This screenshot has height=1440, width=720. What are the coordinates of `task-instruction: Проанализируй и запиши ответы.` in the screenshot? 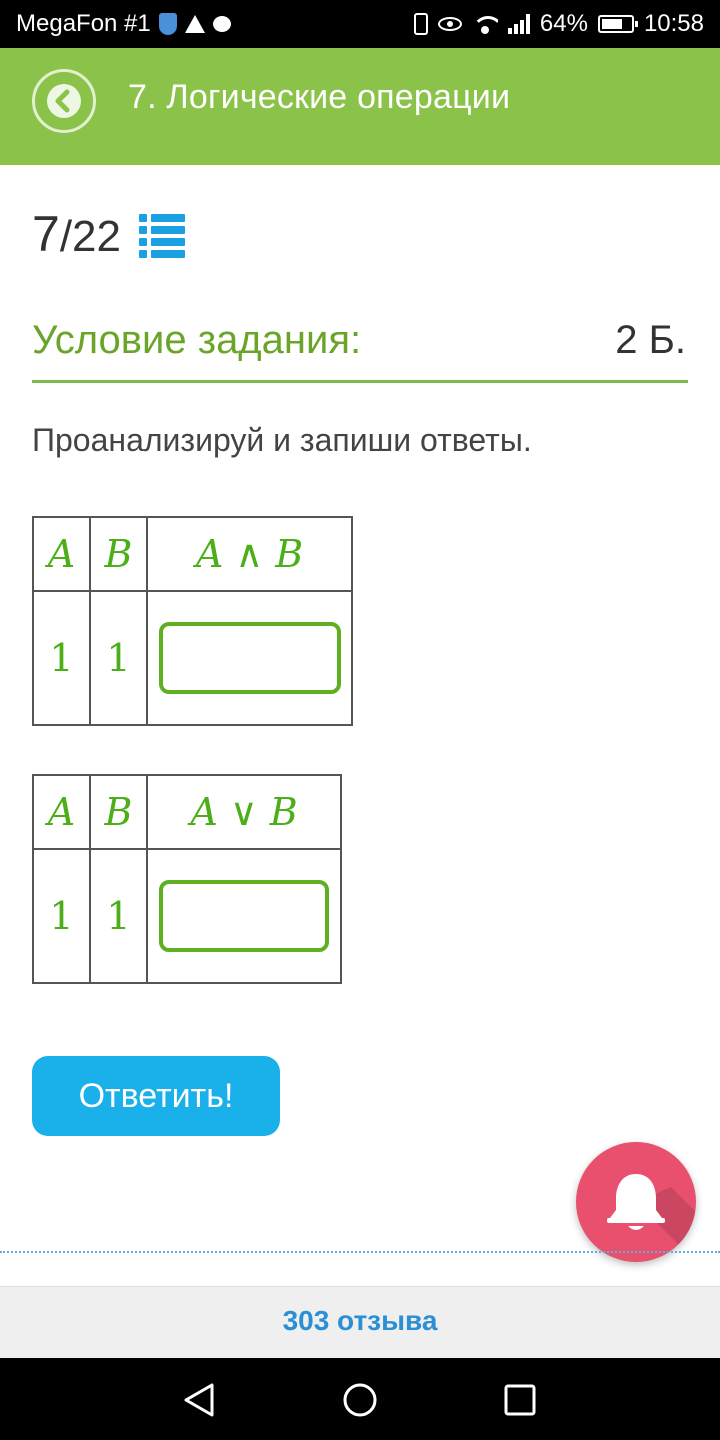 It's located at (282, 440).